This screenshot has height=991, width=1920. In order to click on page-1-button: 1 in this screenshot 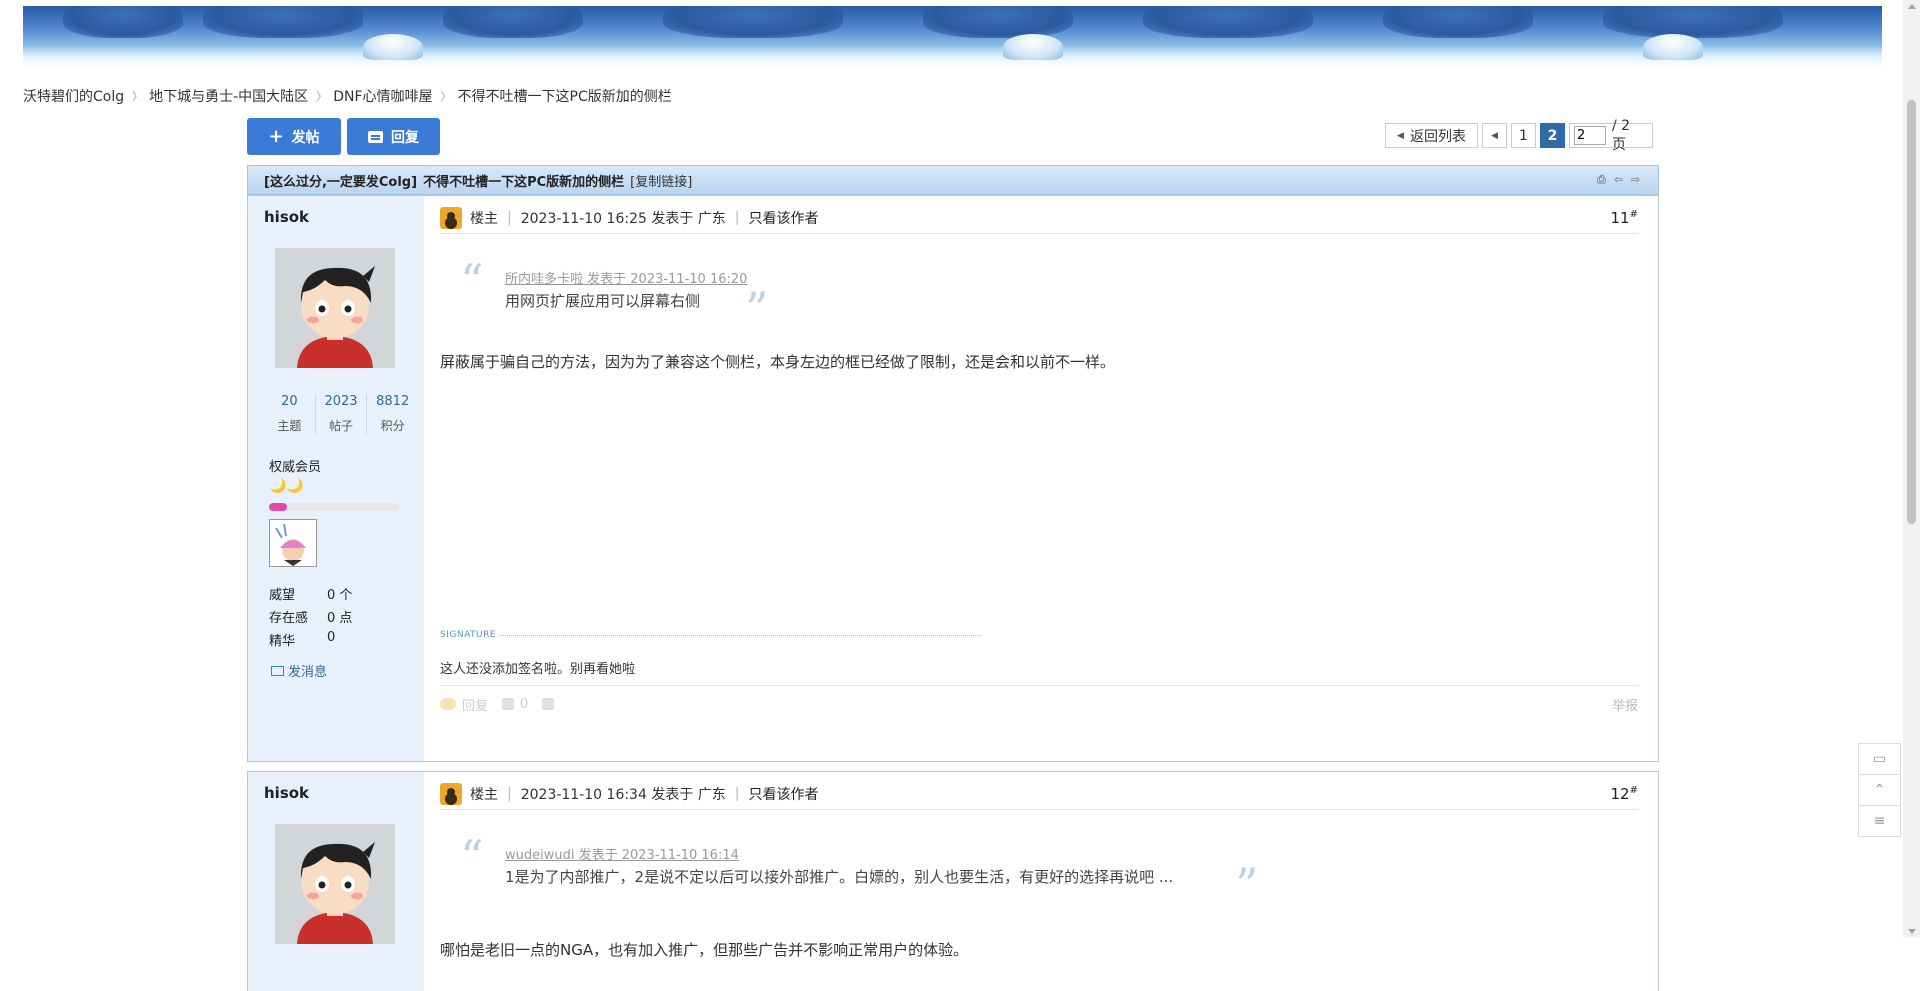, I will do `click(1523, 135)`.